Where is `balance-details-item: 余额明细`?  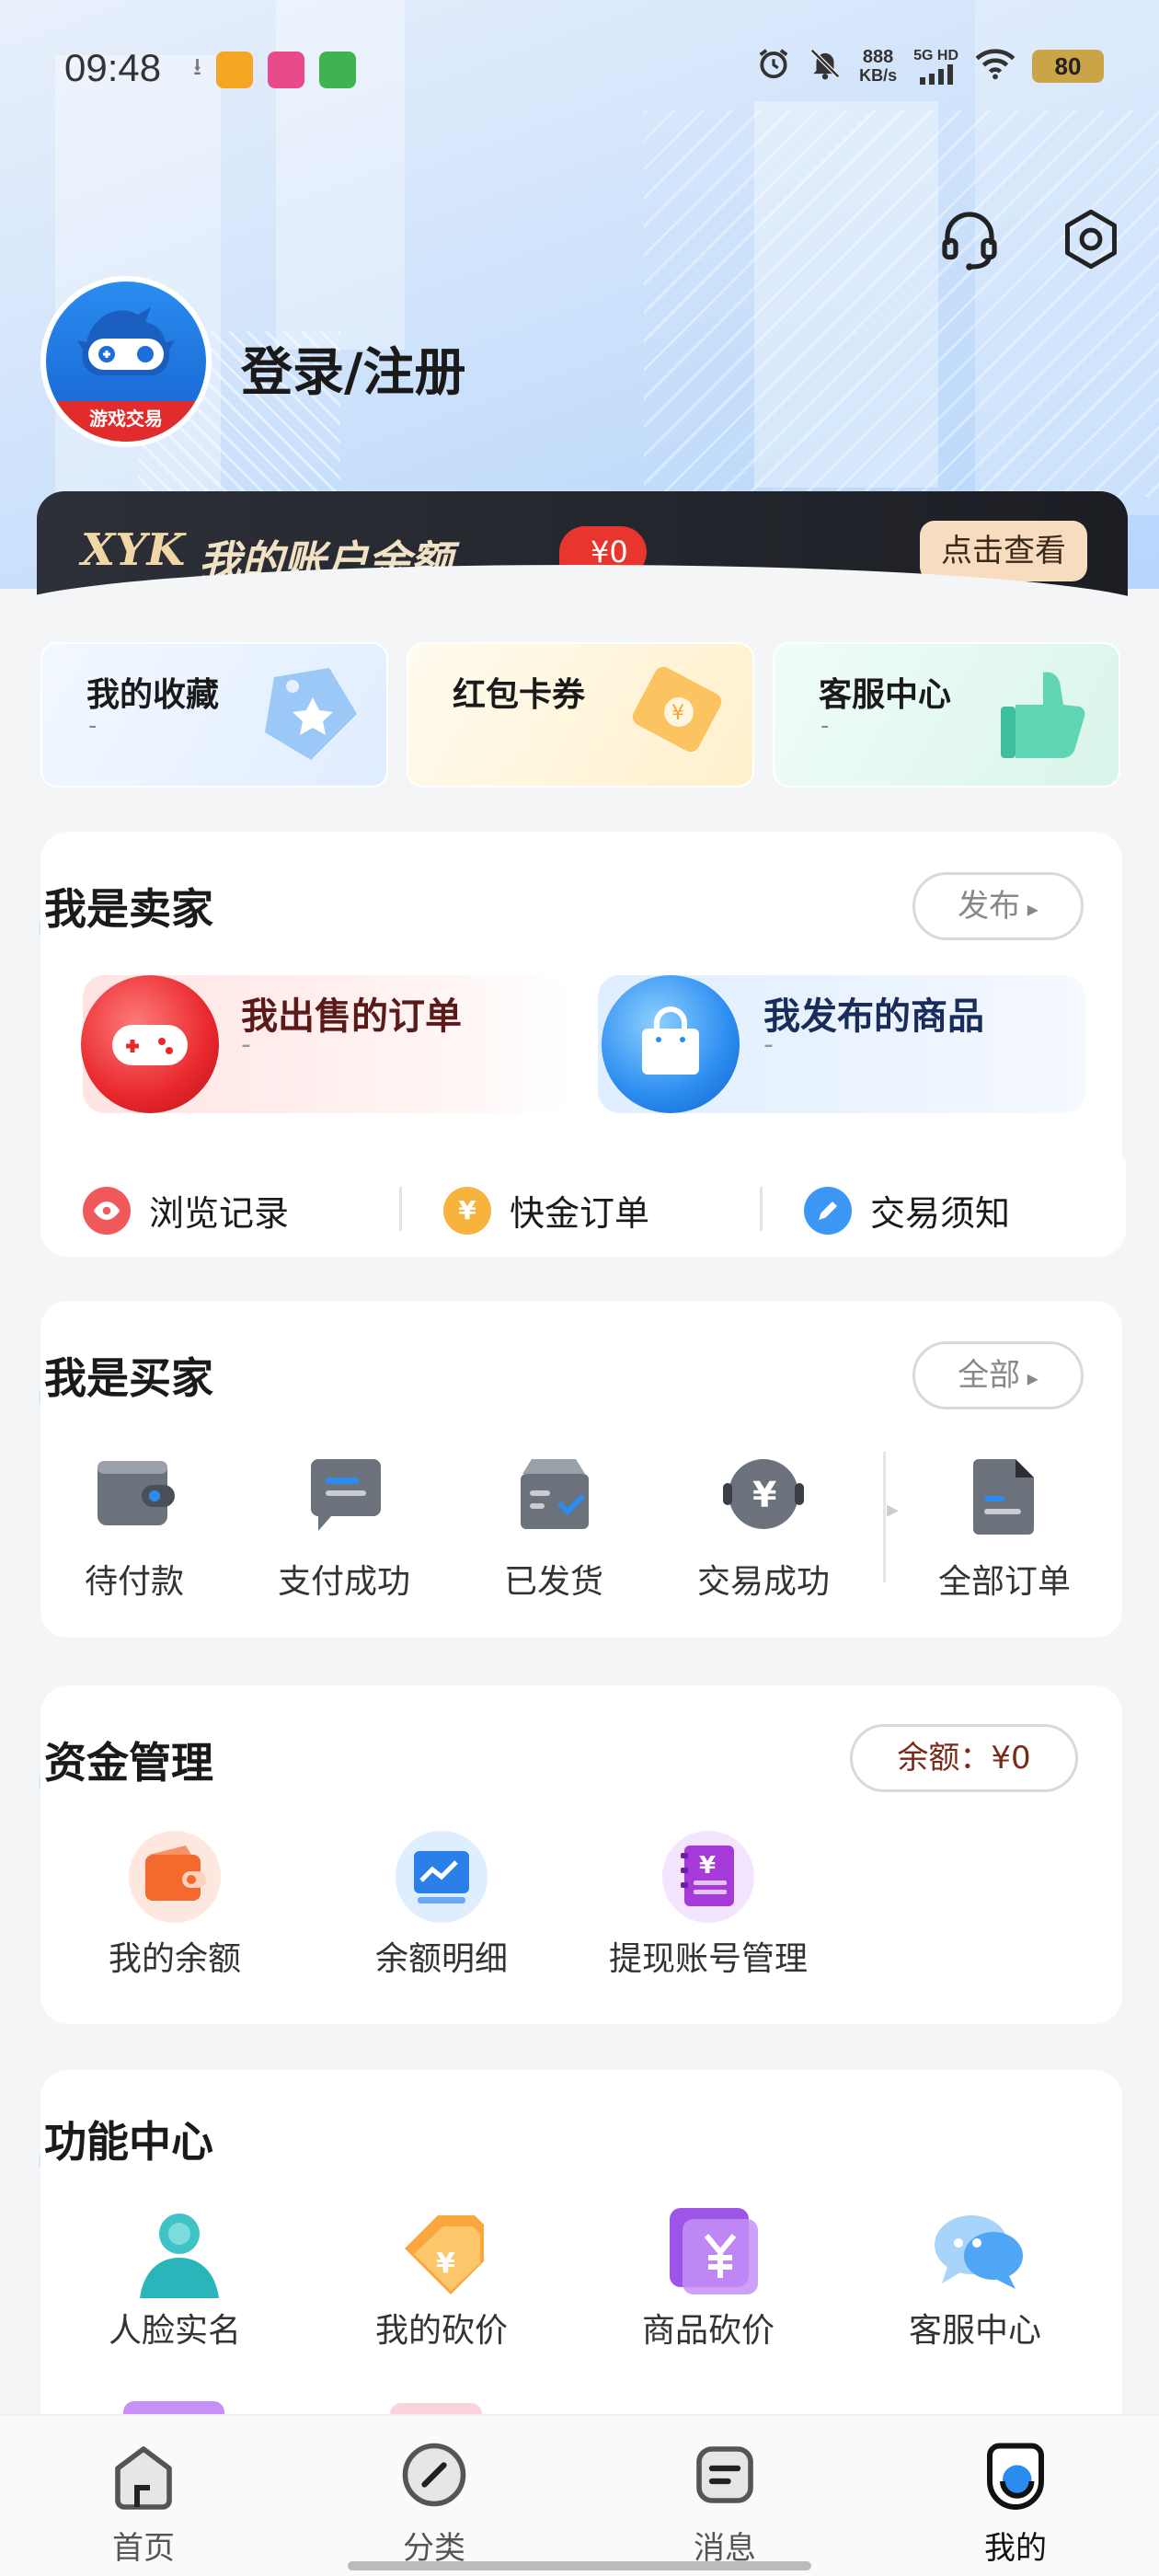 balance-details-item: 余额明细 is located at coordinates (442, 1905).